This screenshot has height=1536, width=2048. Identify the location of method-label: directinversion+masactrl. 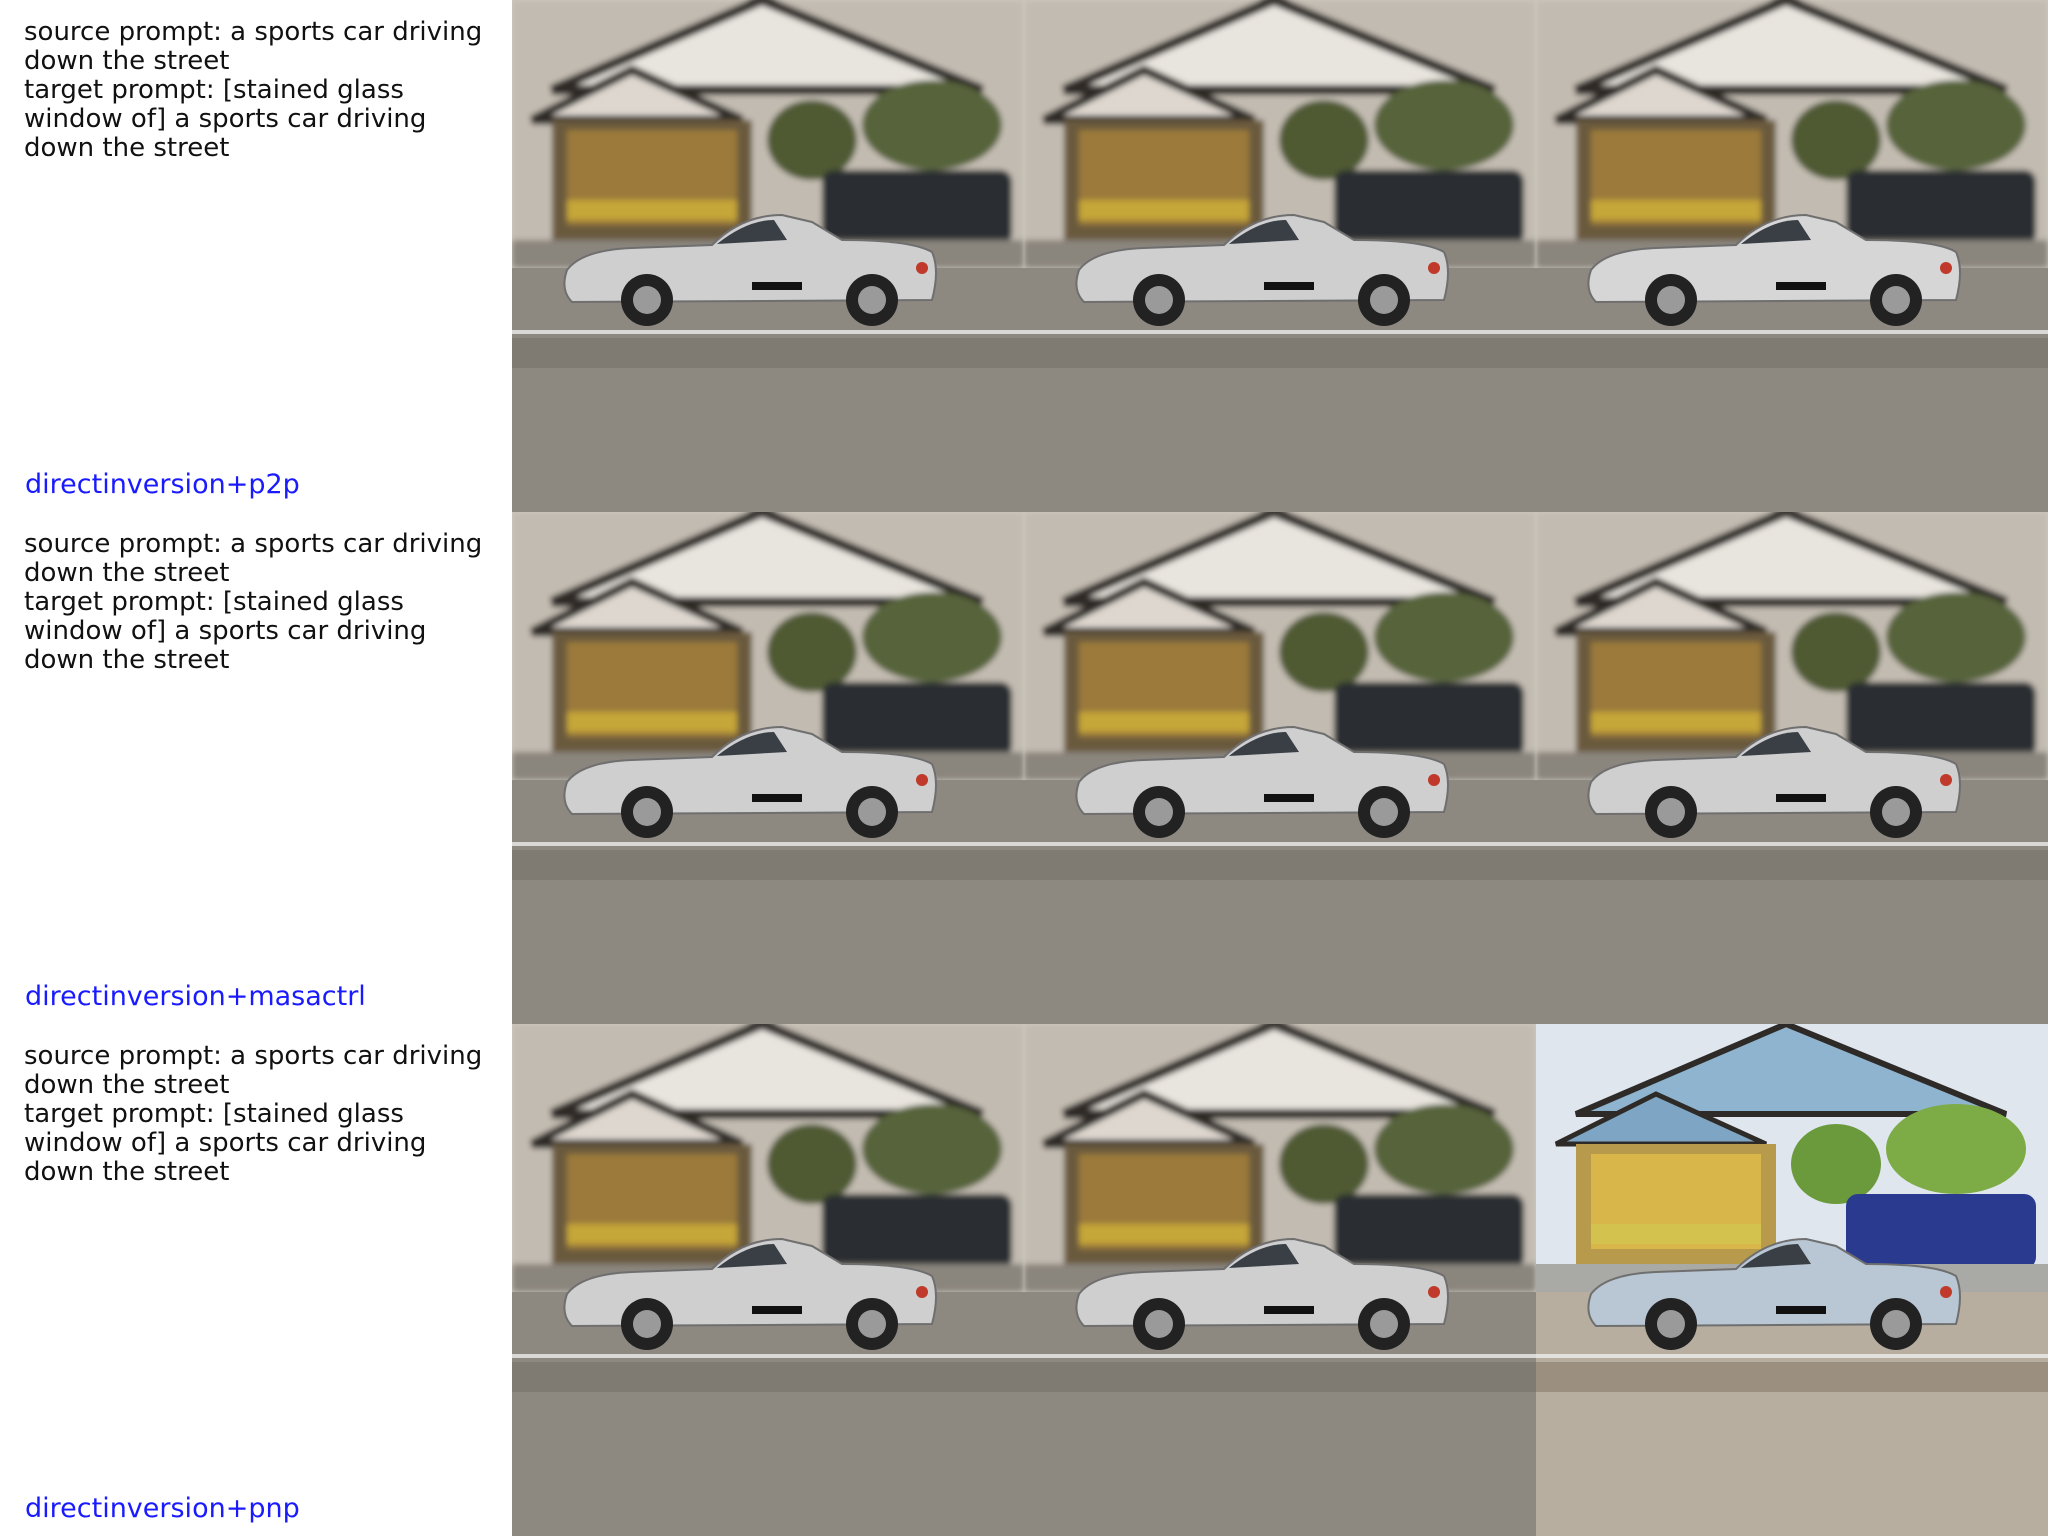
(195, 996).